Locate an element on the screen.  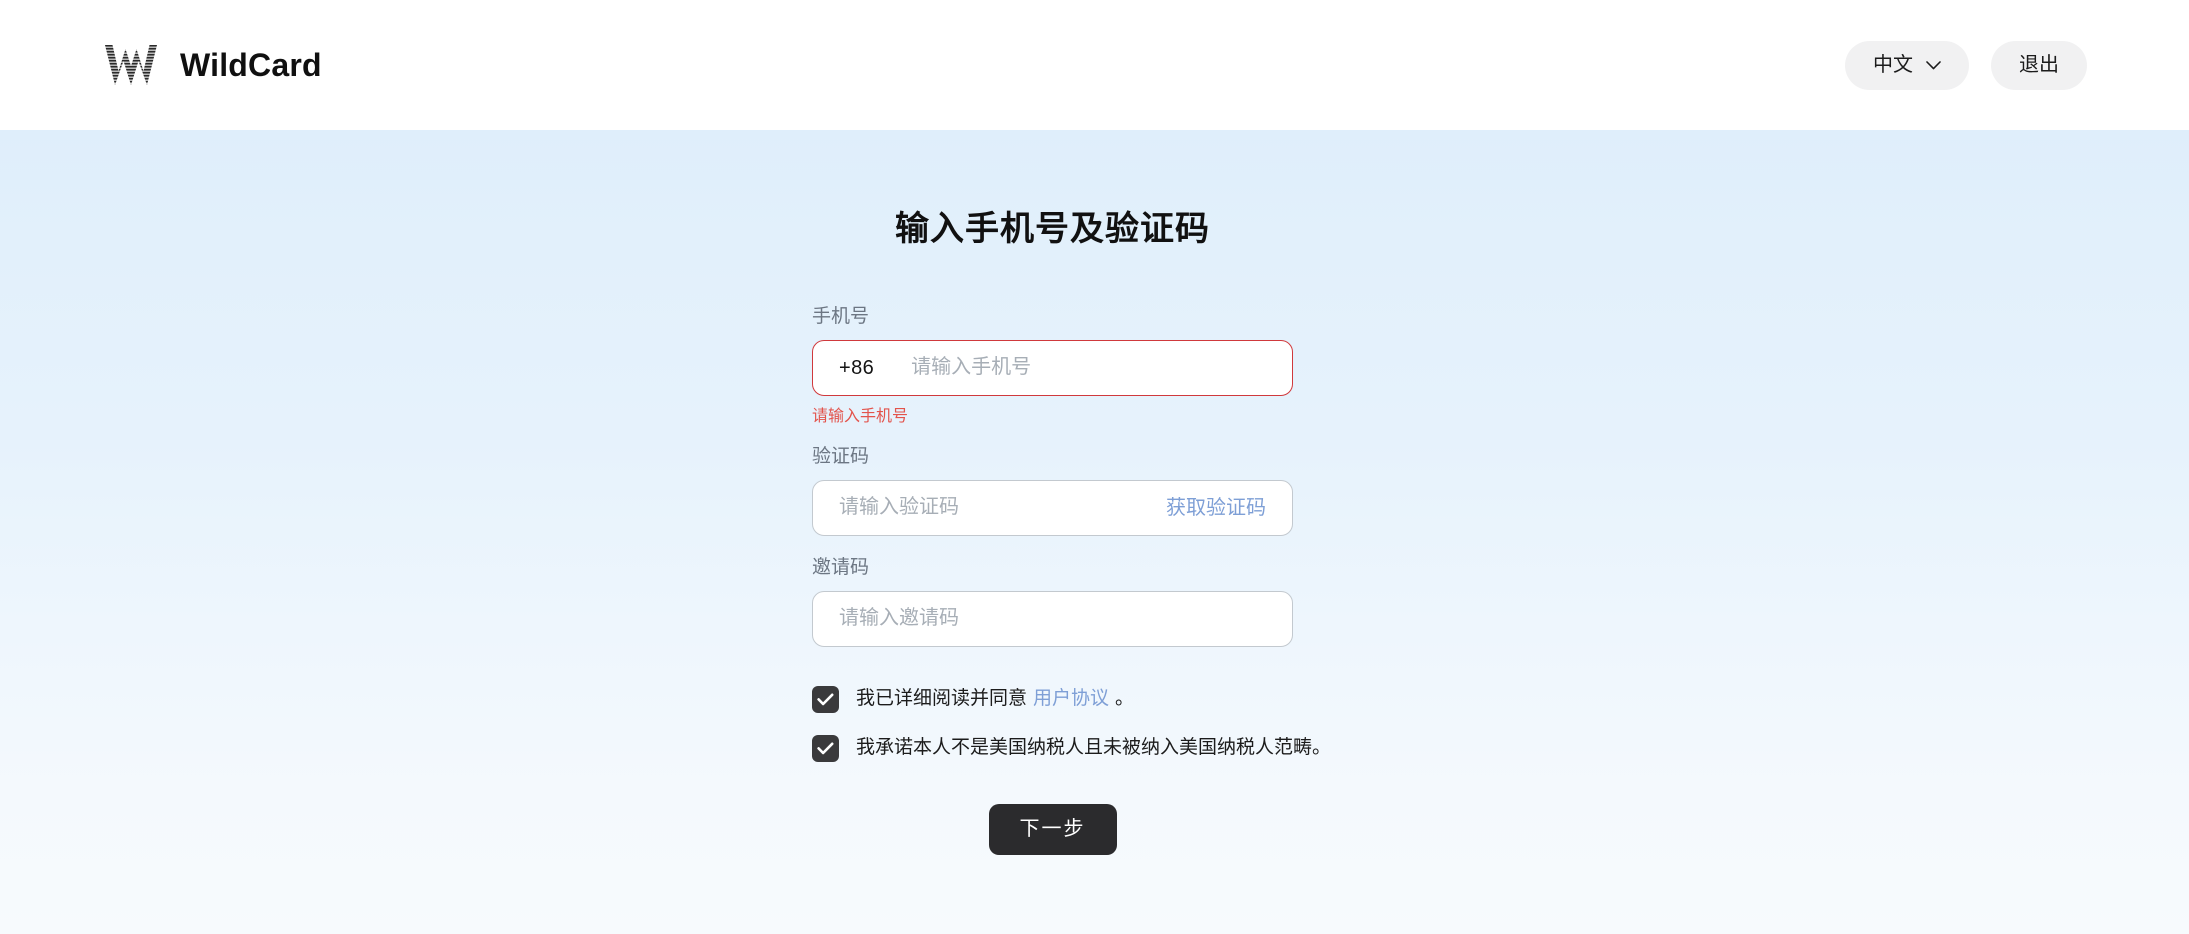
terms-text-after: 。 is located at coordinates (1125, 698).